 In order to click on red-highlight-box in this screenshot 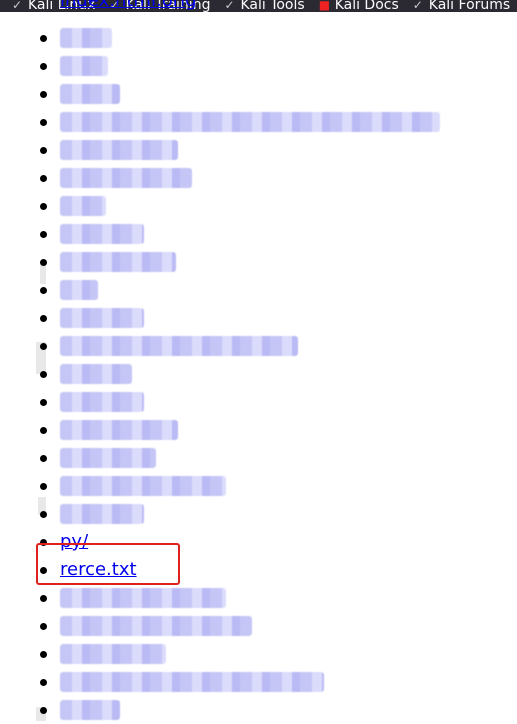, I will do `click(108, 564)`.